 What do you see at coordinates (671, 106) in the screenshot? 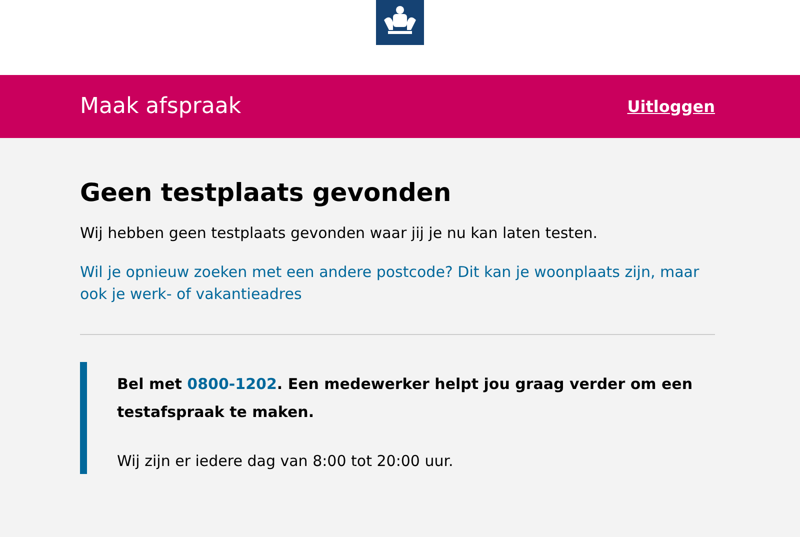
I see `logout-link: Uitloggen` at bounding box center [671, 106].